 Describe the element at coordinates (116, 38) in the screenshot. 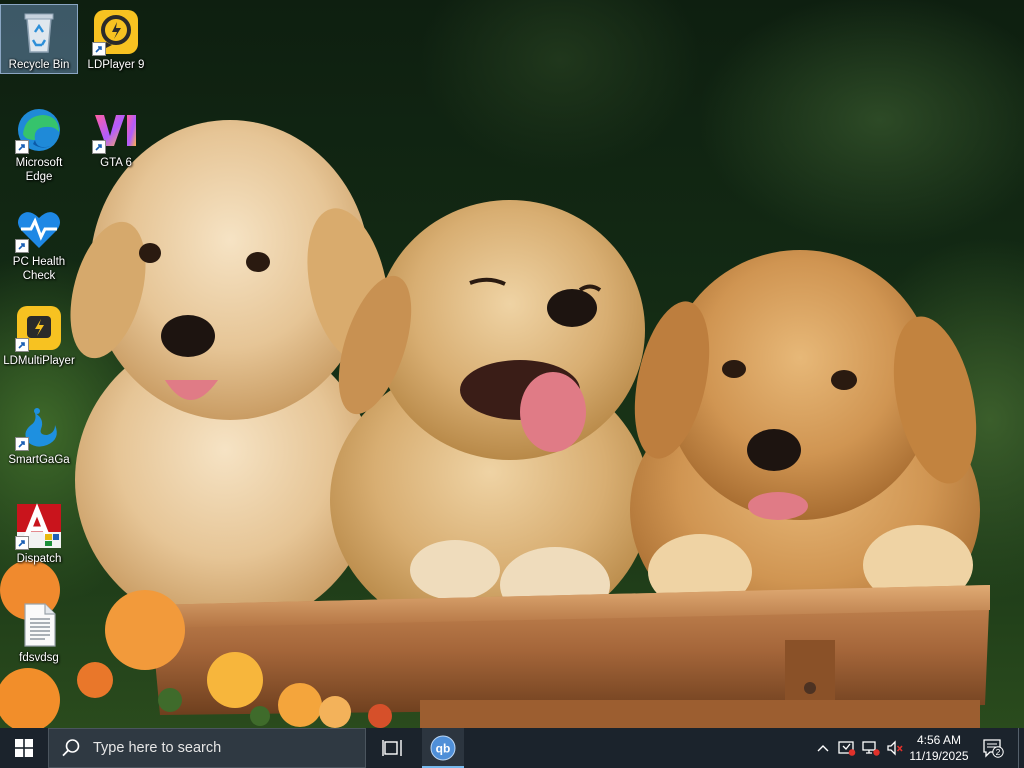

I see `desktop-icon-ldplayer: LDPlayer 9` at that location.